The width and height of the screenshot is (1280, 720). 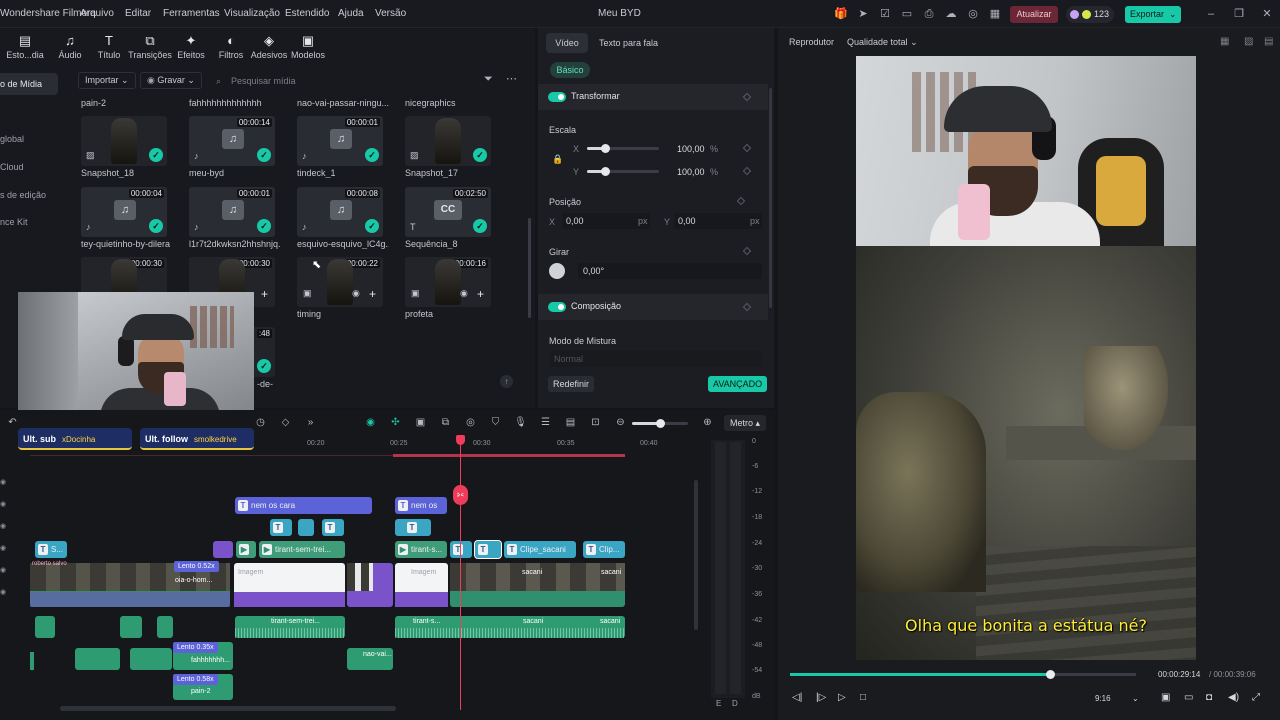 What do you see at coordinates (124, 141) in the screenshot?
I see `media-item-snapshot18: ▨ ✓` at bounding box center [124, 141].